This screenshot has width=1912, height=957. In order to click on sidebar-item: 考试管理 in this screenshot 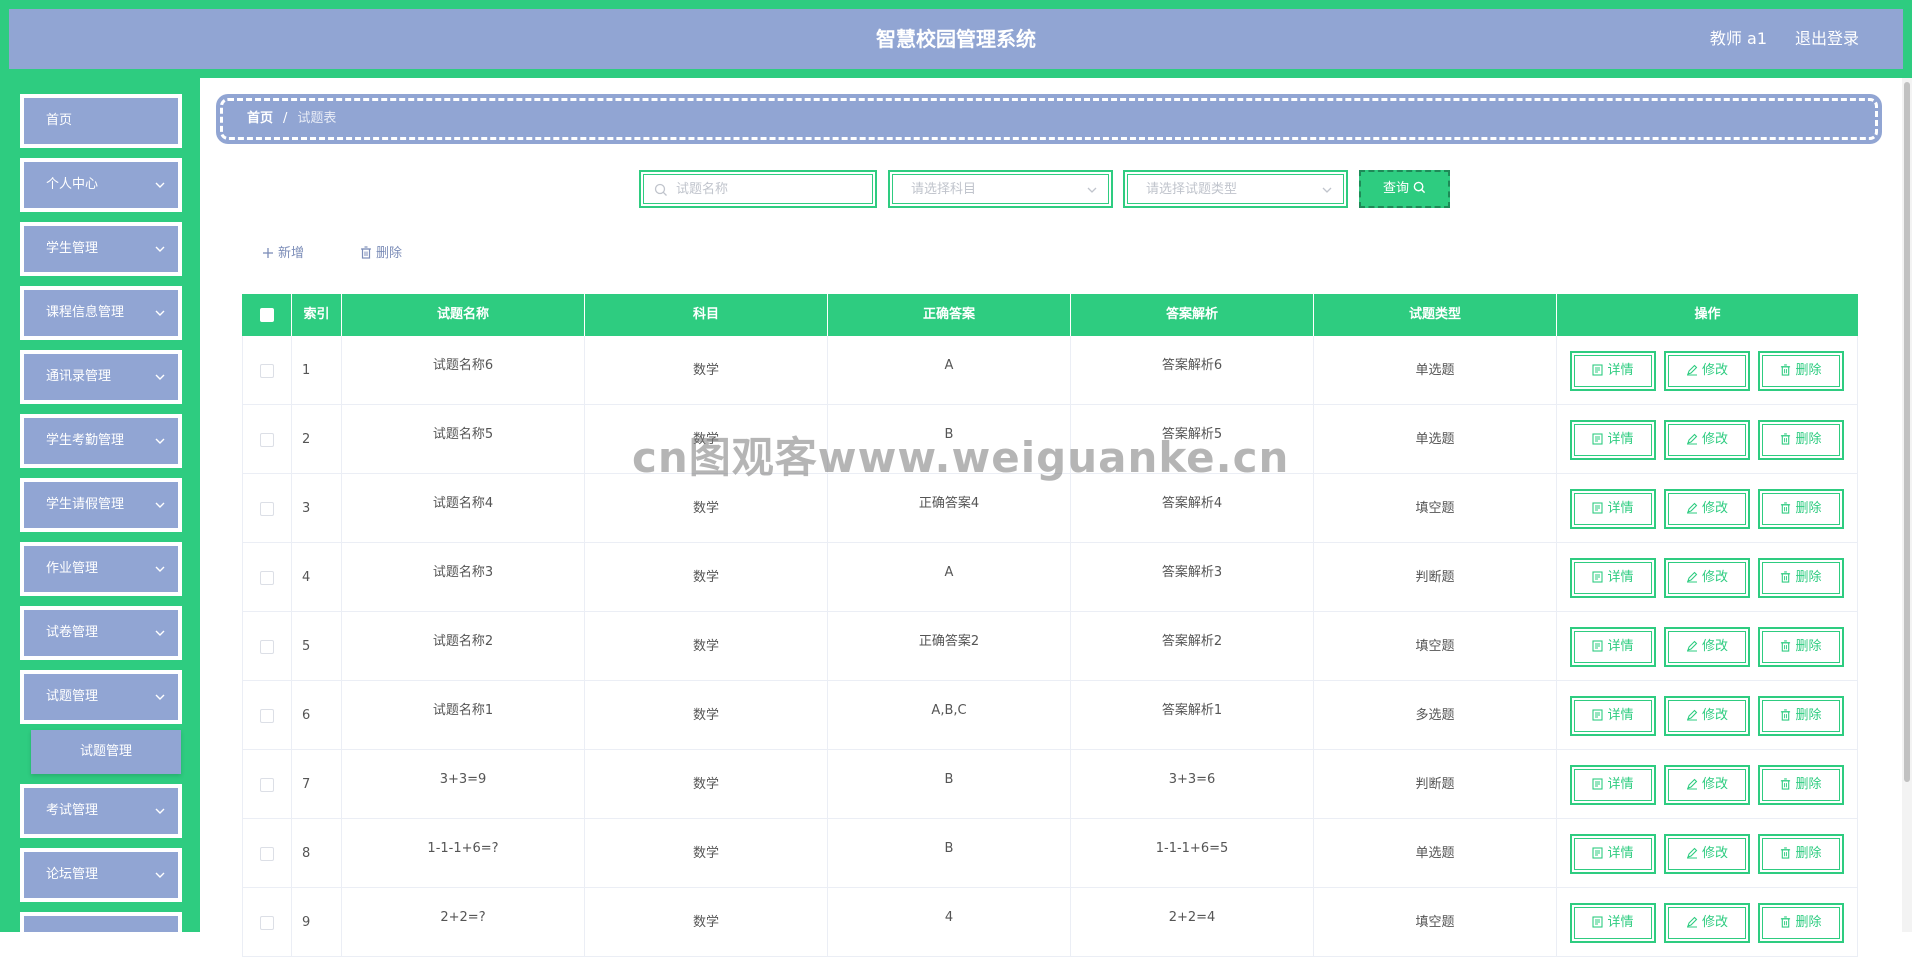, I will do `click(101, 811)`.